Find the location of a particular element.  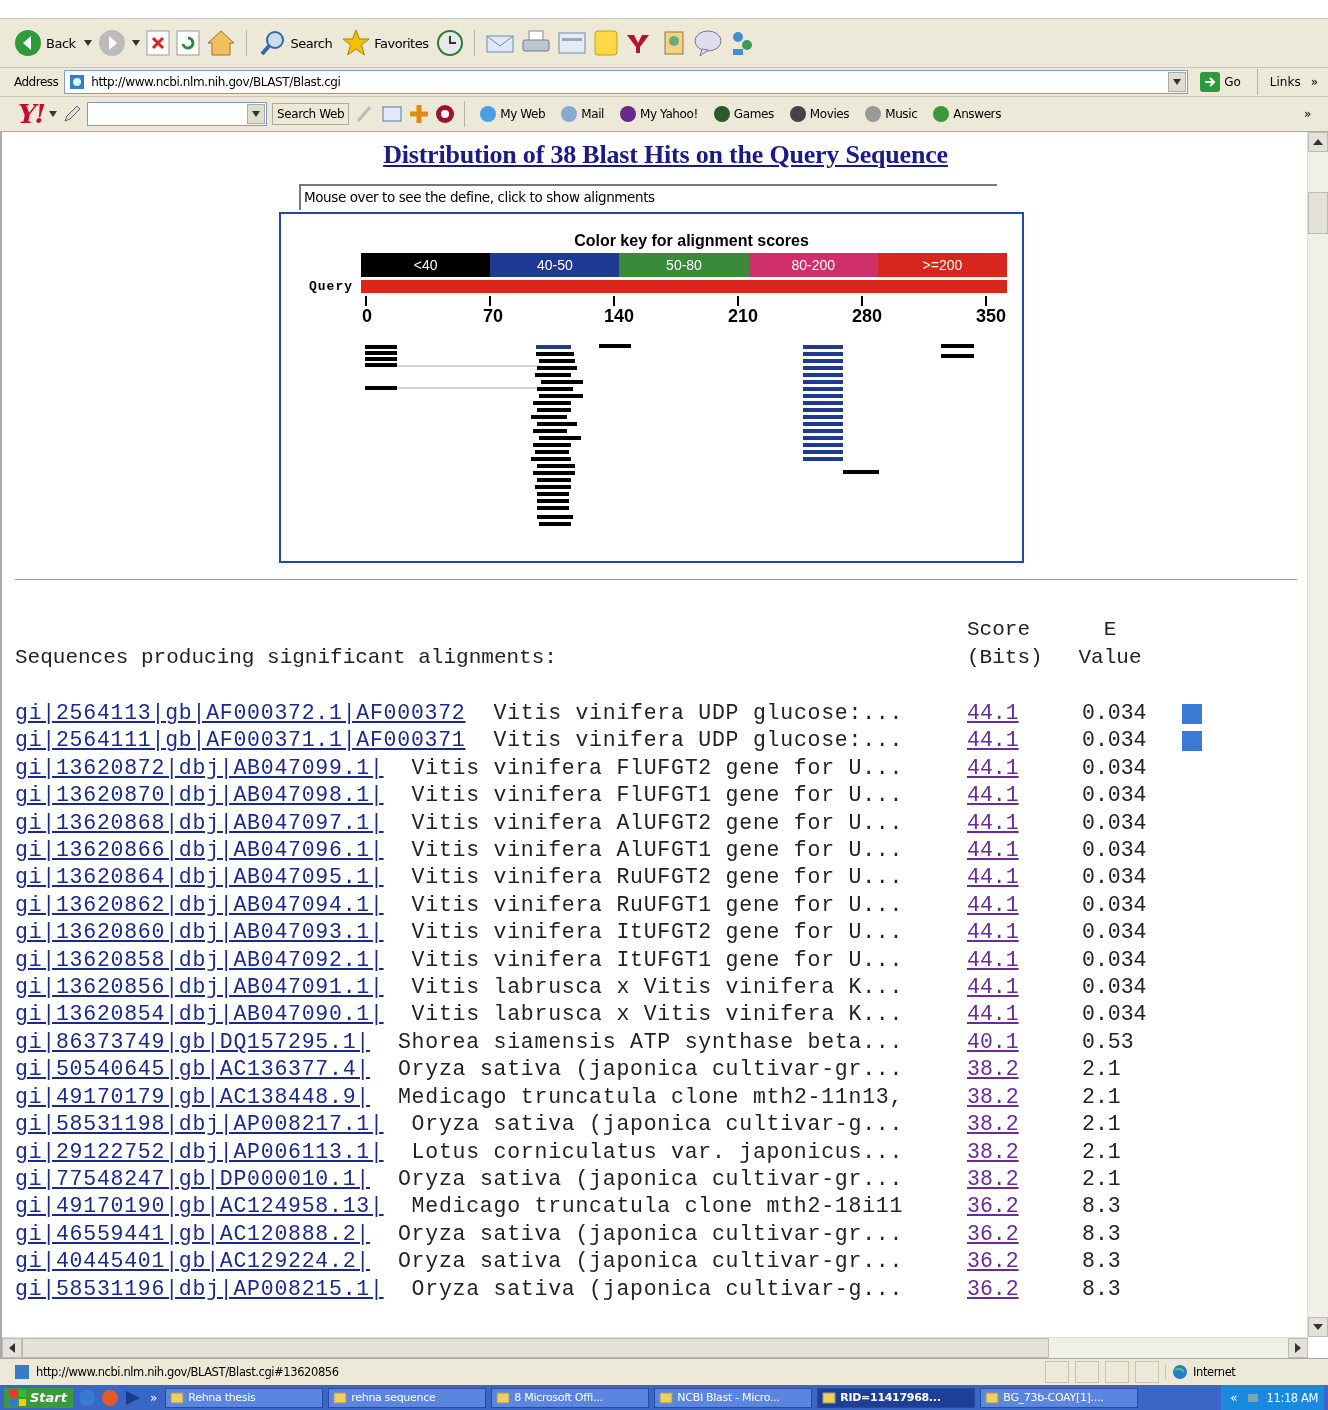

scroll-down-icon is located at coordinates (1318, 1327).